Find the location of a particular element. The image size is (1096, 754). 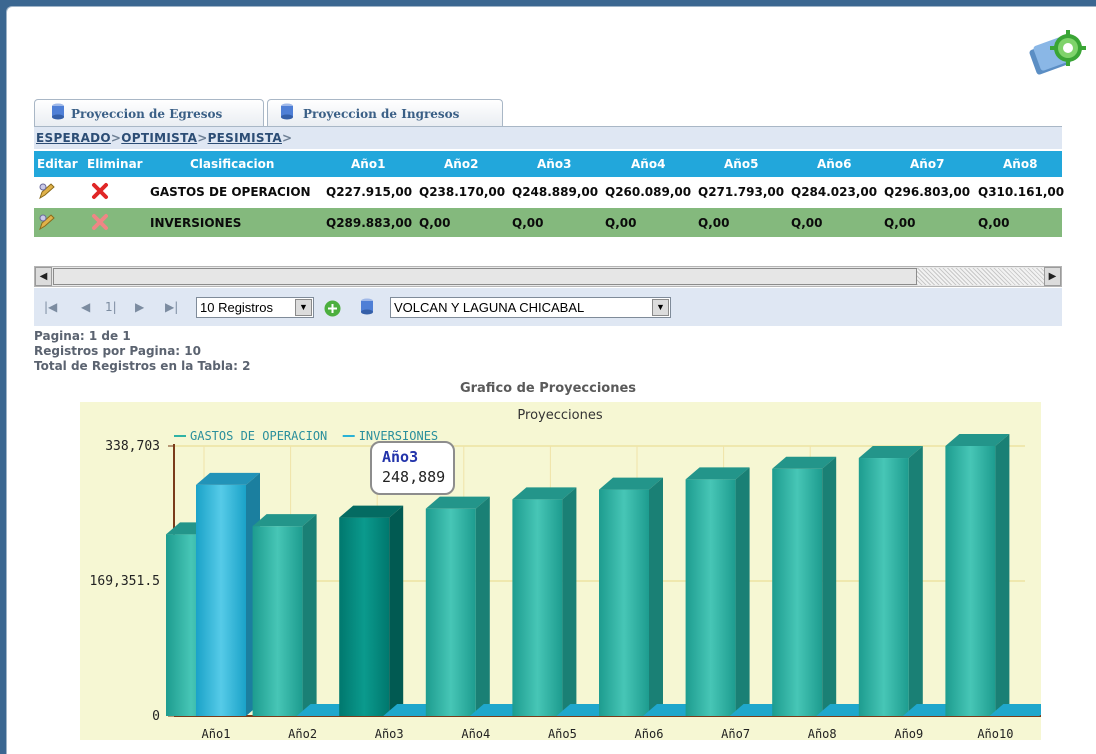

legend-label: GASTOS DE OPERACION is located at coordinates (258, 436).